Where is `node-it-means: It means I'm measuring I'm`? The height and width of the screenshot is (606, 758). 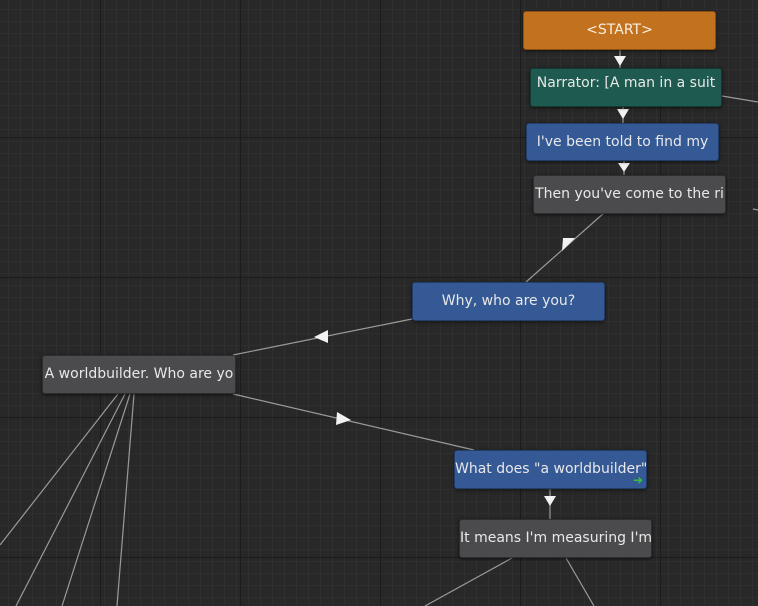
node-it-means: It means I'm measuring I'm is located at coordinates (555, 538).